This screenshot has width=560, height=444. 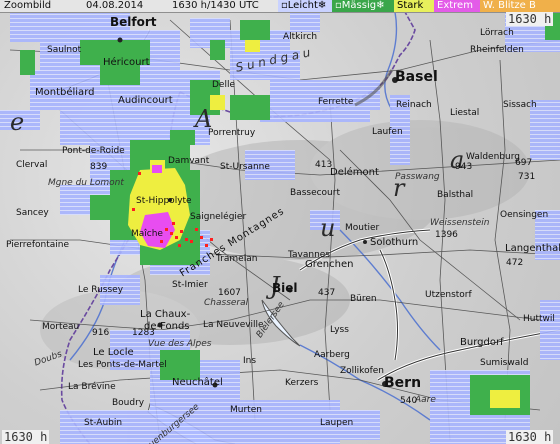 I want to click on place-pont-de-roide: Pont-de-Roide, so click(x=93, y=151).